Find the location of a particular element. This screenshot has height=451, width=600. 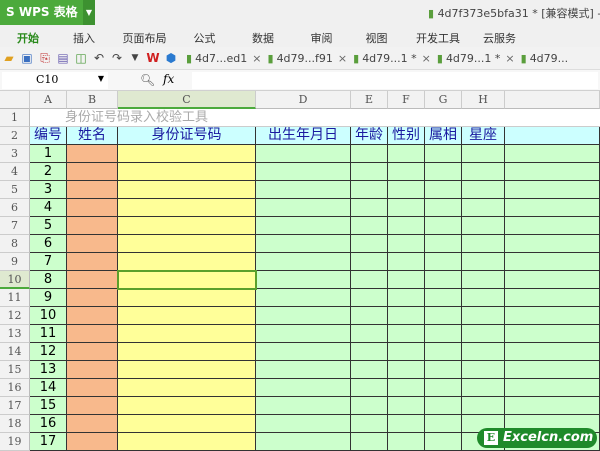

id-cell: 7 is located at coordinates (48, 262).